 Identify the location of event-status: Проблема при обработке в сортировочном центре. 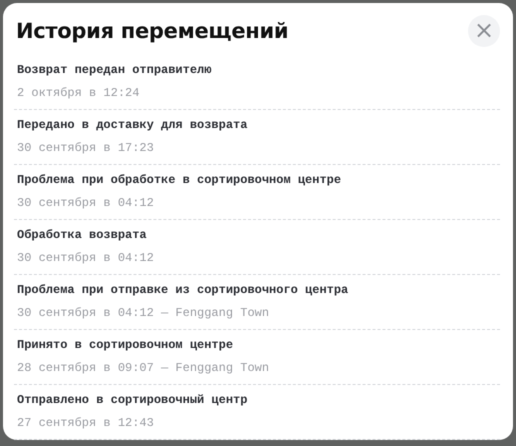
(179, 180).